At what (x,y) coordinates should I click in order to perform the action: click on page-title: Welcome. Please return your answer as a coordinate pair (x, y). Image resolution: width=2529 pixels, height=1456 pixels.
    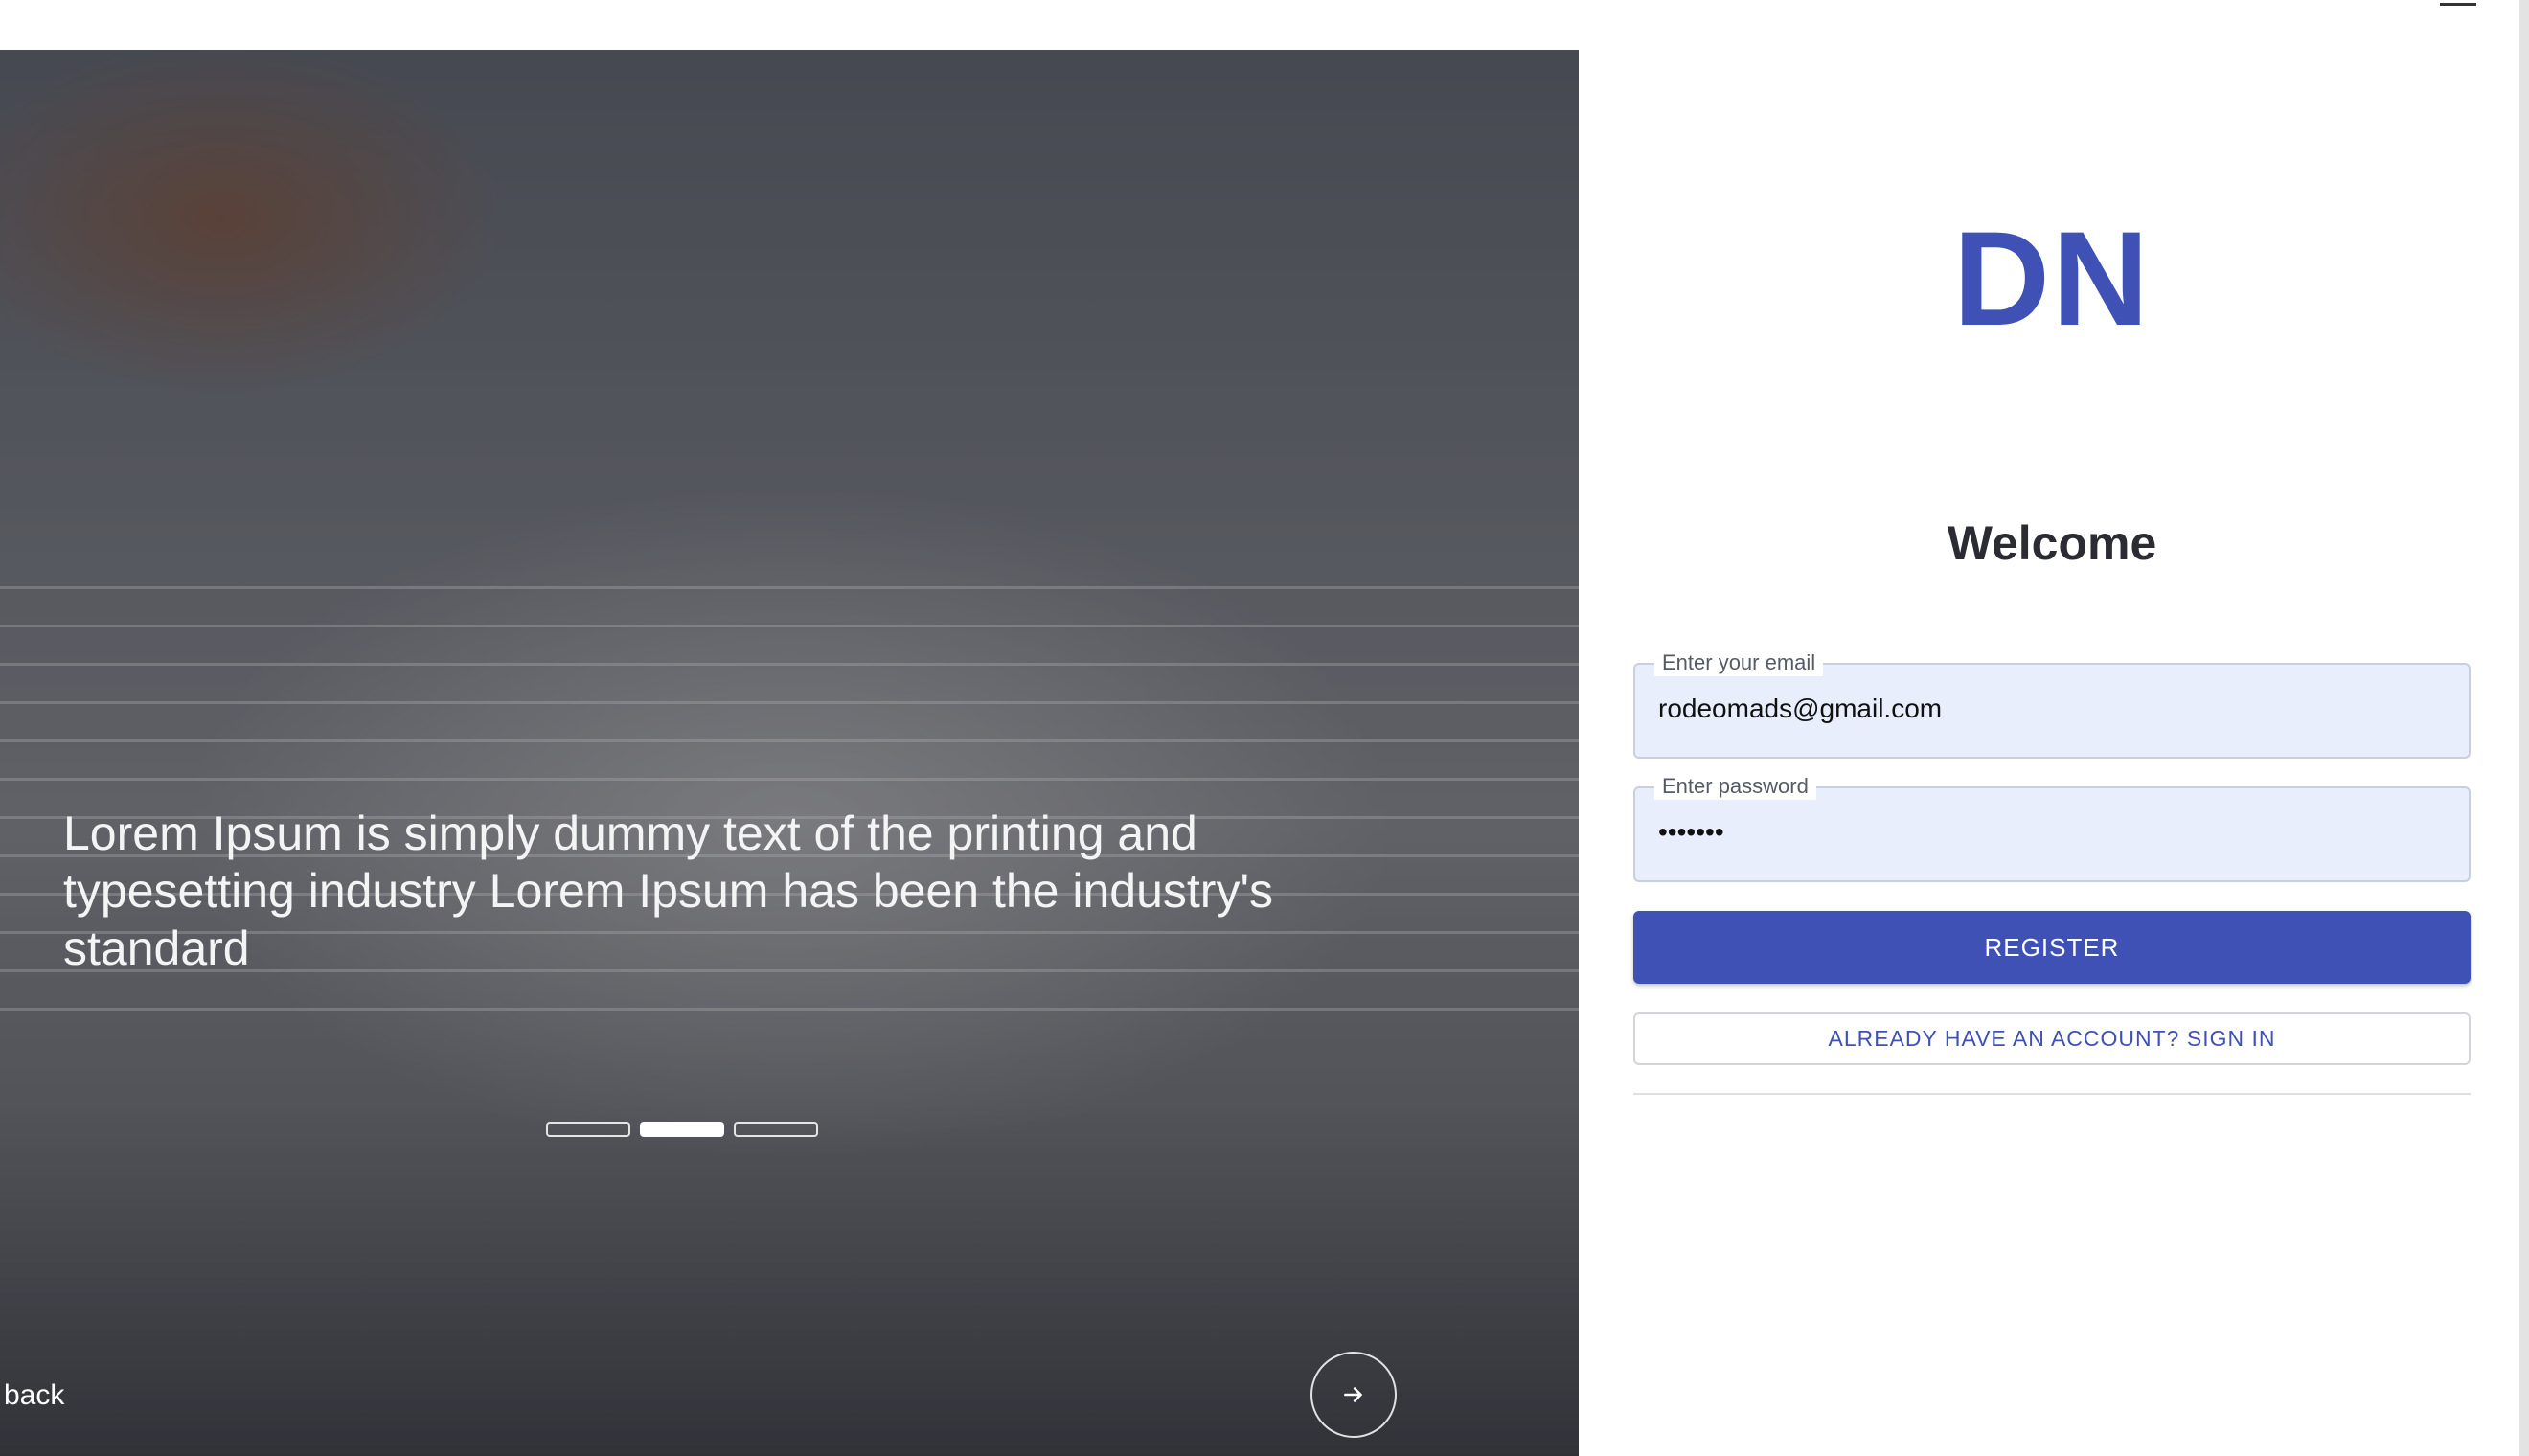
    Looking at the image, I should click on (2052, 543).